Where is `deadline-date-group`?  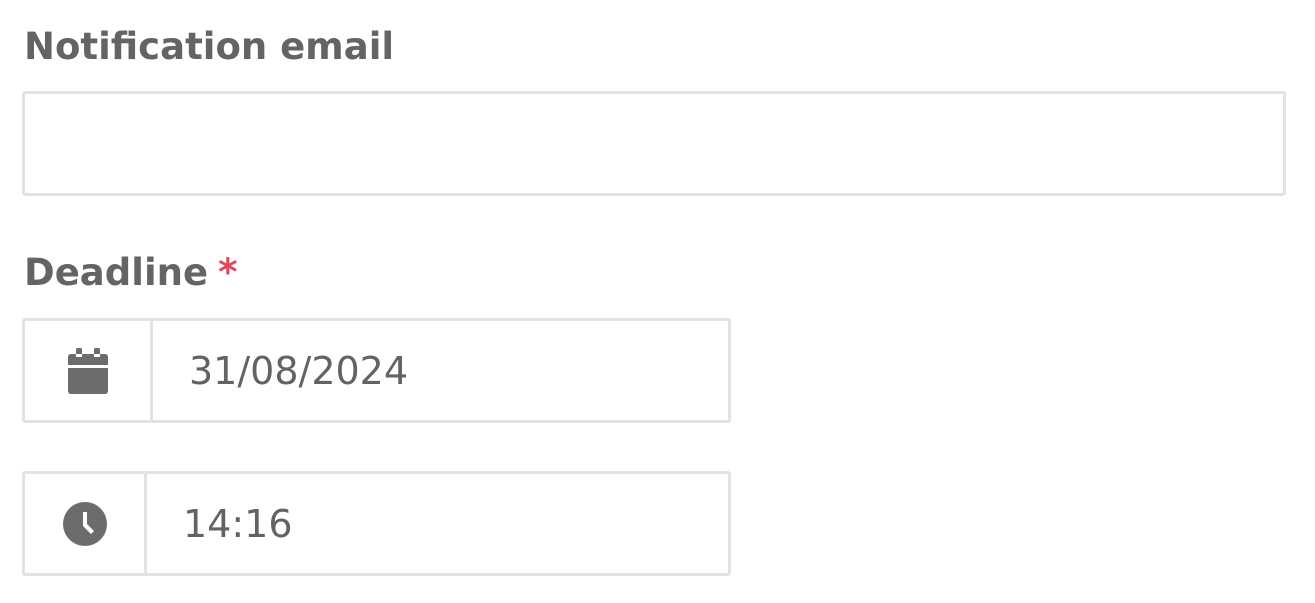 deadline-date-group is located at coordinates (376, 370).